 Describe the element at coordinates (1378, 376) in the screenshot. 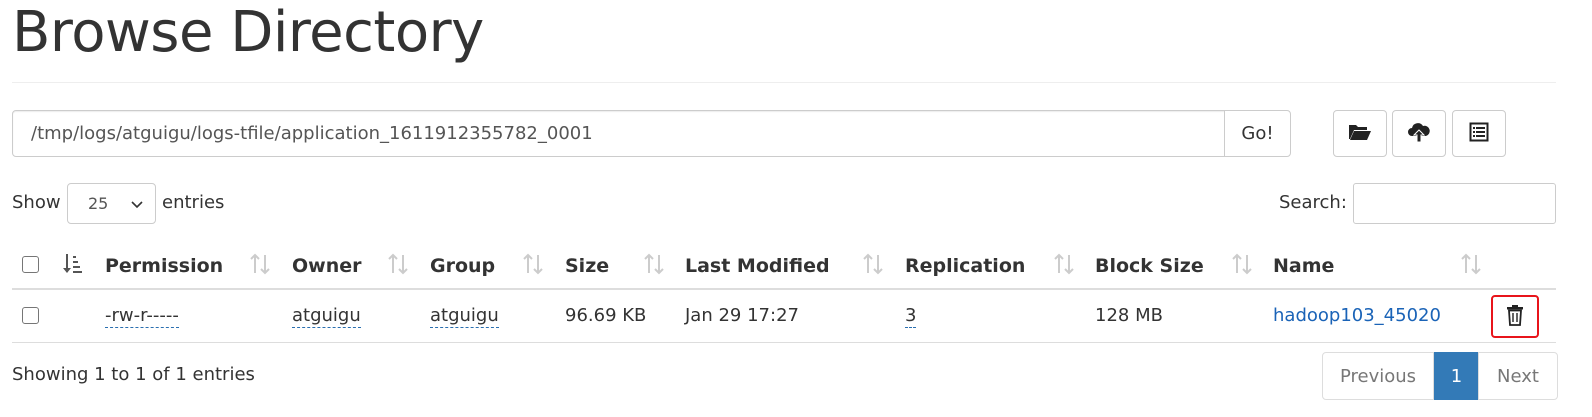

I see `previous-page-button: Previous` at that location.